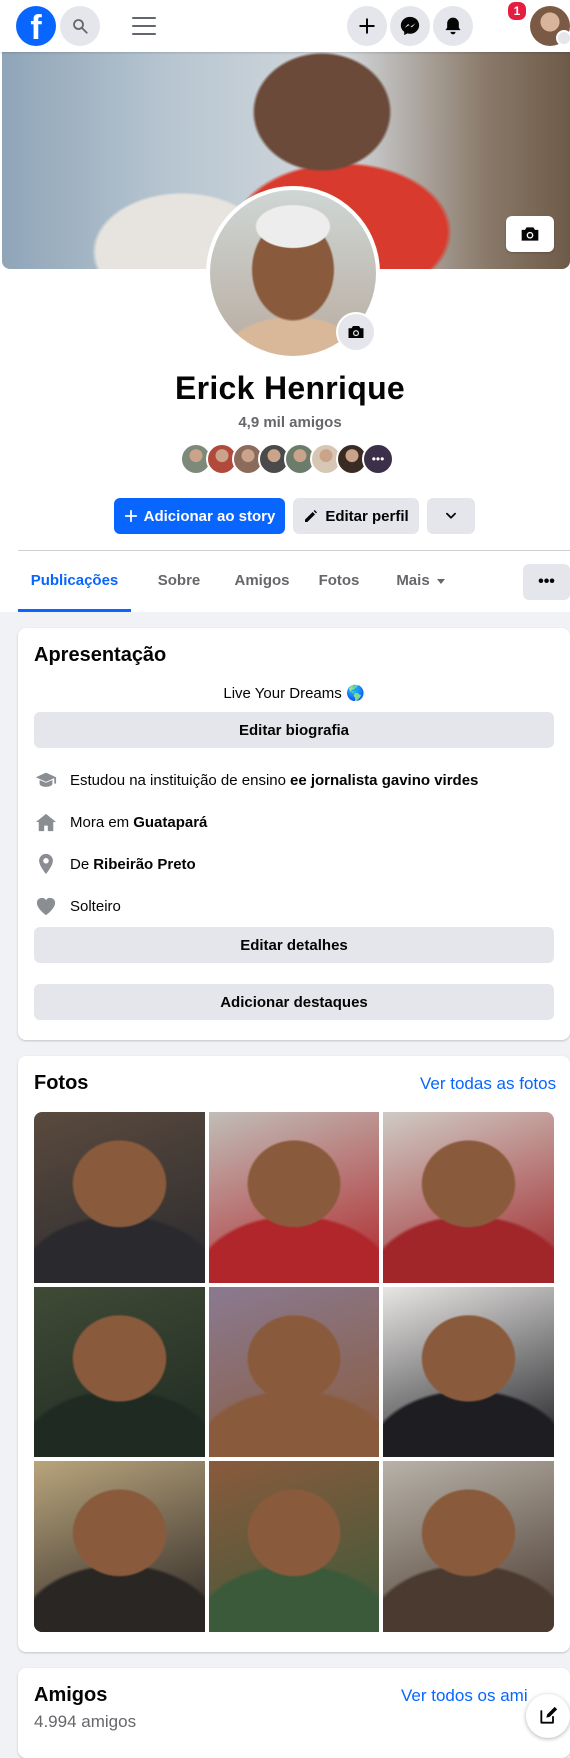 The width and height of the screenshot is (570, 1758). I want to click on add-to-story-label: Adicionar ao story, so click(209, 516).